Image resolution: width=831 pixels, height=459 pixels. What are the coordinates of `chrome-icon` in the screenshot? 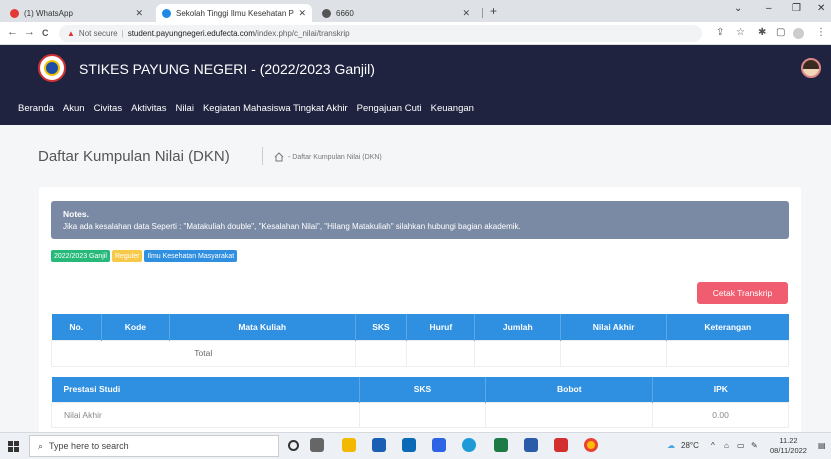 It's located at (591, 445).